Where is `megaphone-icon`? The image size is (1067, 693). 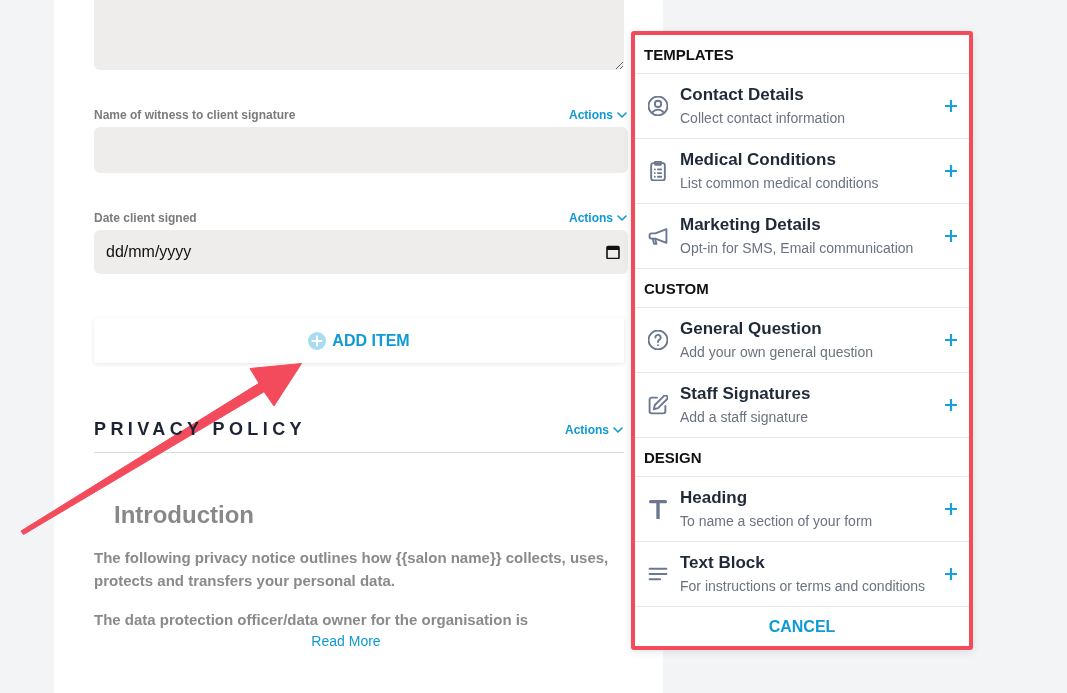 megaphone-icon is located at coordinates (658, 236).